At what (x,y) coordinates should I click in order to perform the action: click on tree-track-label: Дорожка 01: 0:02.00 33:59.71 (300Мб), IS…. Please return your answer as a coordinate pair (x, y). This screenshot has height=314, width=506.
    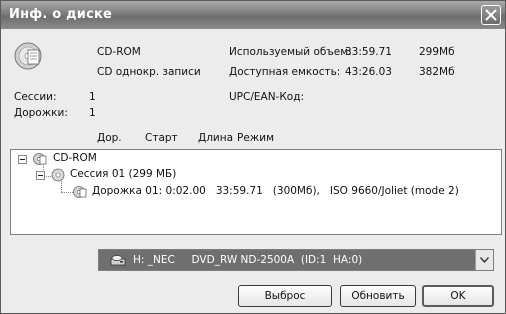
    Looking at the image, I should click on (275, 191).